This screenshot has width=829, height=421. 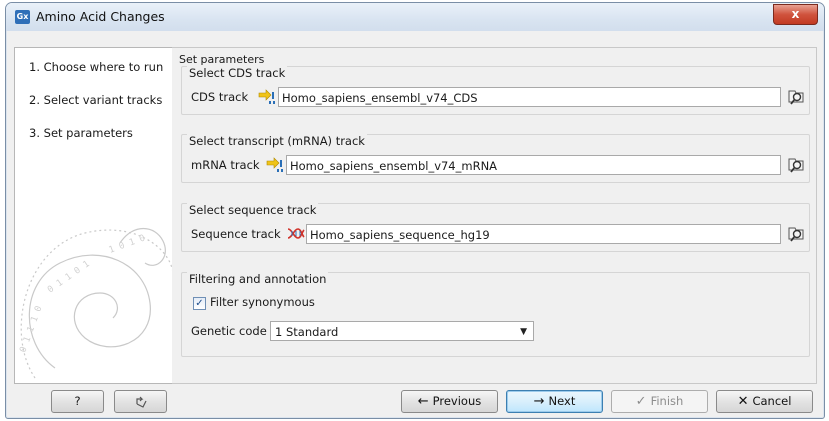 I want to click on x-icon: ✕, so click(x=743, y=401).